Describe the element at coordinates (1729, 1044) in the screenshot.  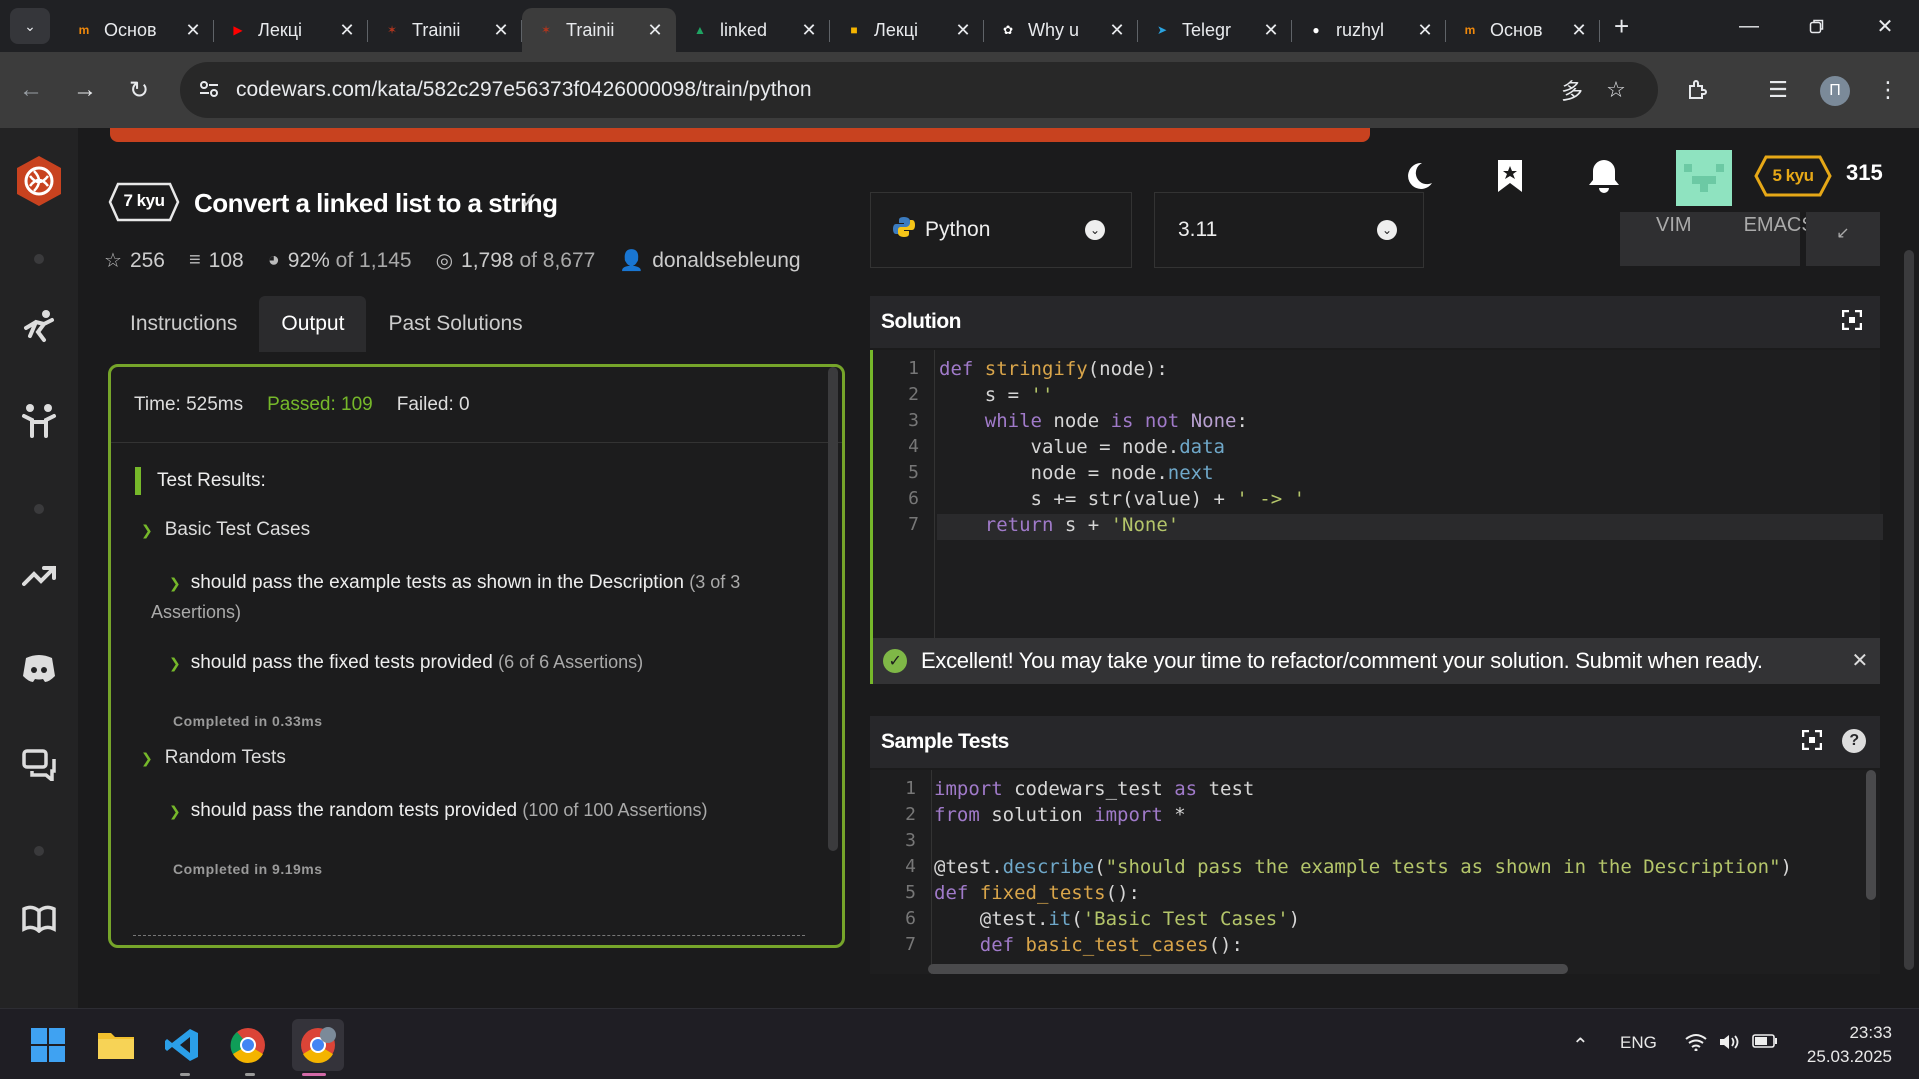
I see `volume-icon` at that location.